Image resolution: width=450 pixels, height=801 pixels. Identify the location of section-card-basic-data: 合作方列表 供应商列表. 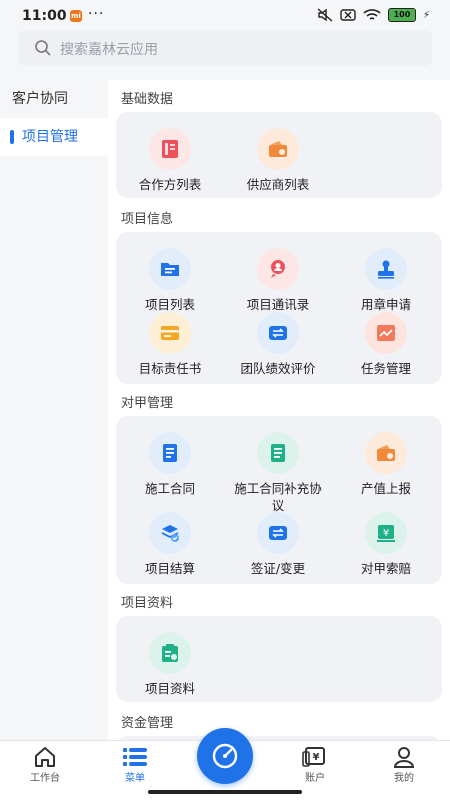
(279, 155).